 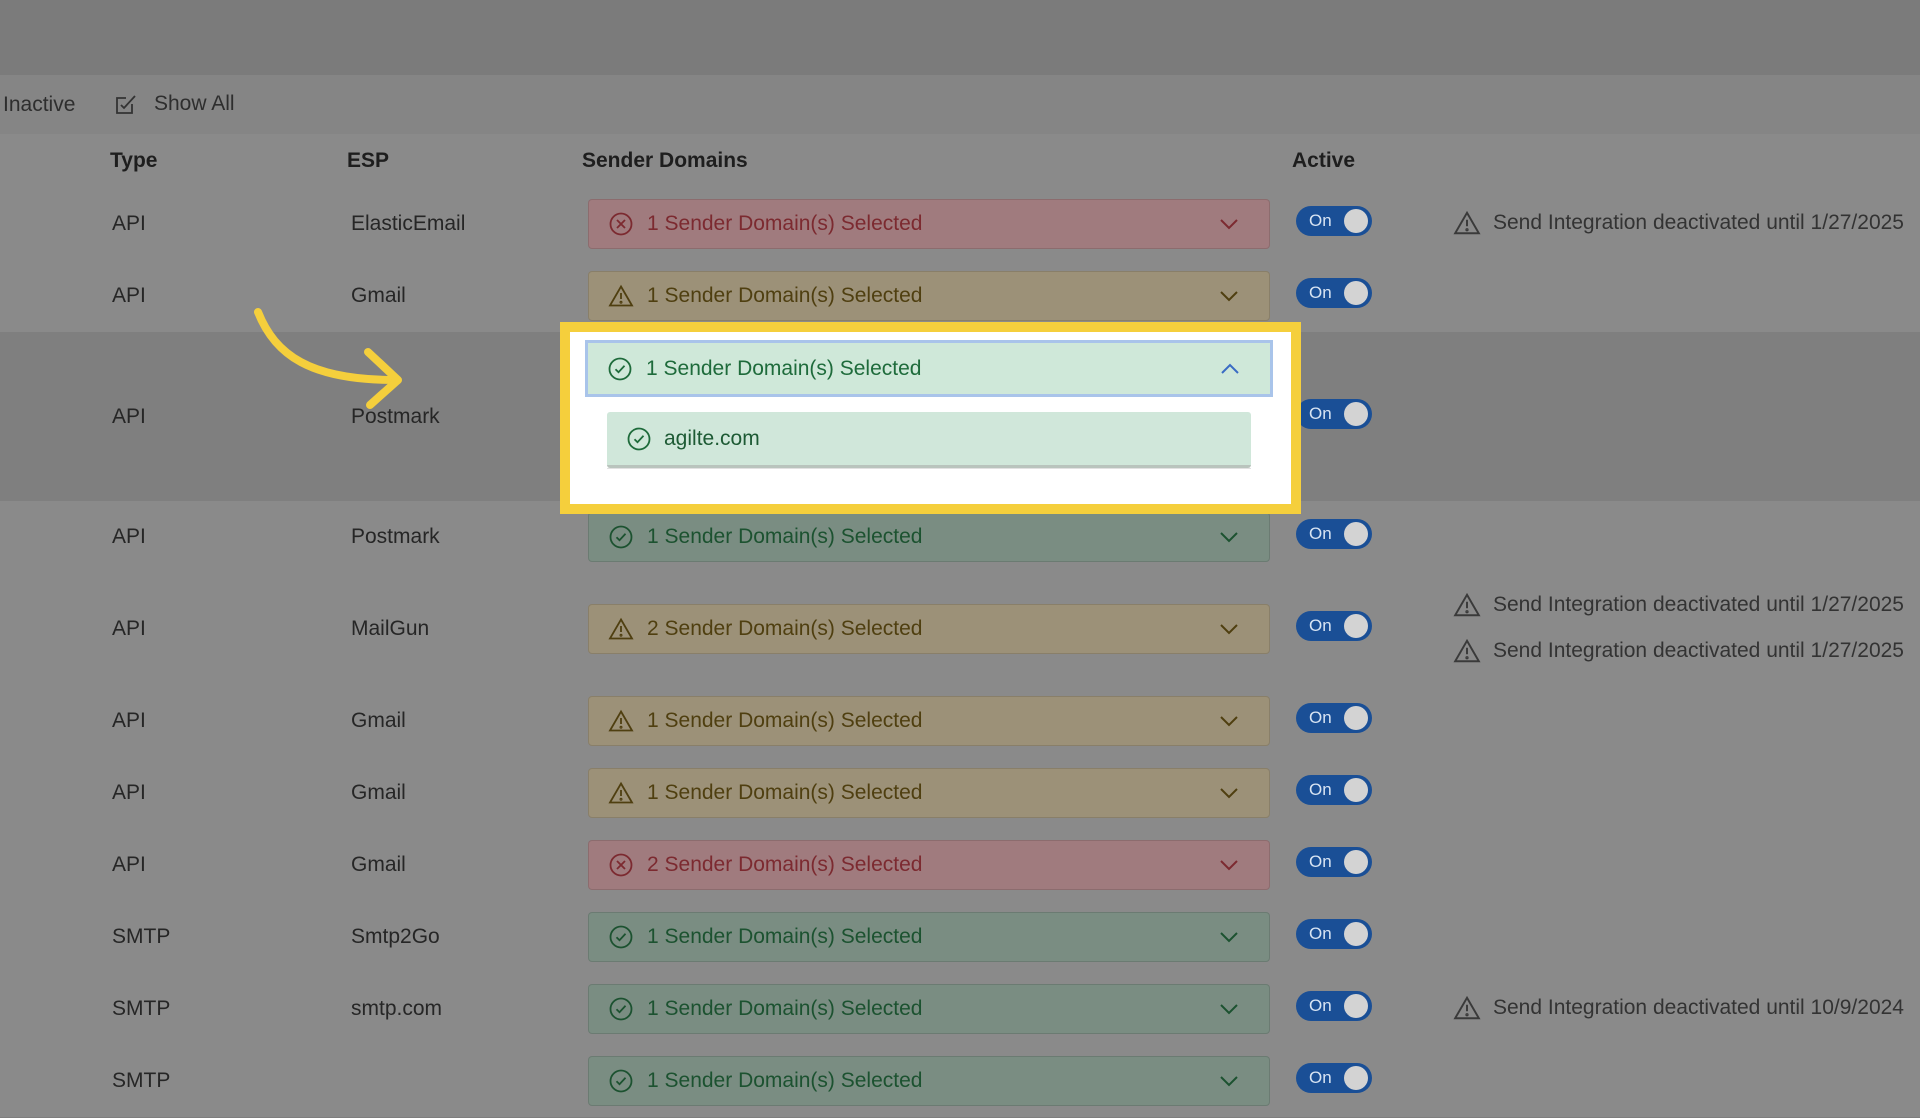 I want to click on dropdown-label: 2 Sender Domain(s) Selected, so click(x=785, y=864).